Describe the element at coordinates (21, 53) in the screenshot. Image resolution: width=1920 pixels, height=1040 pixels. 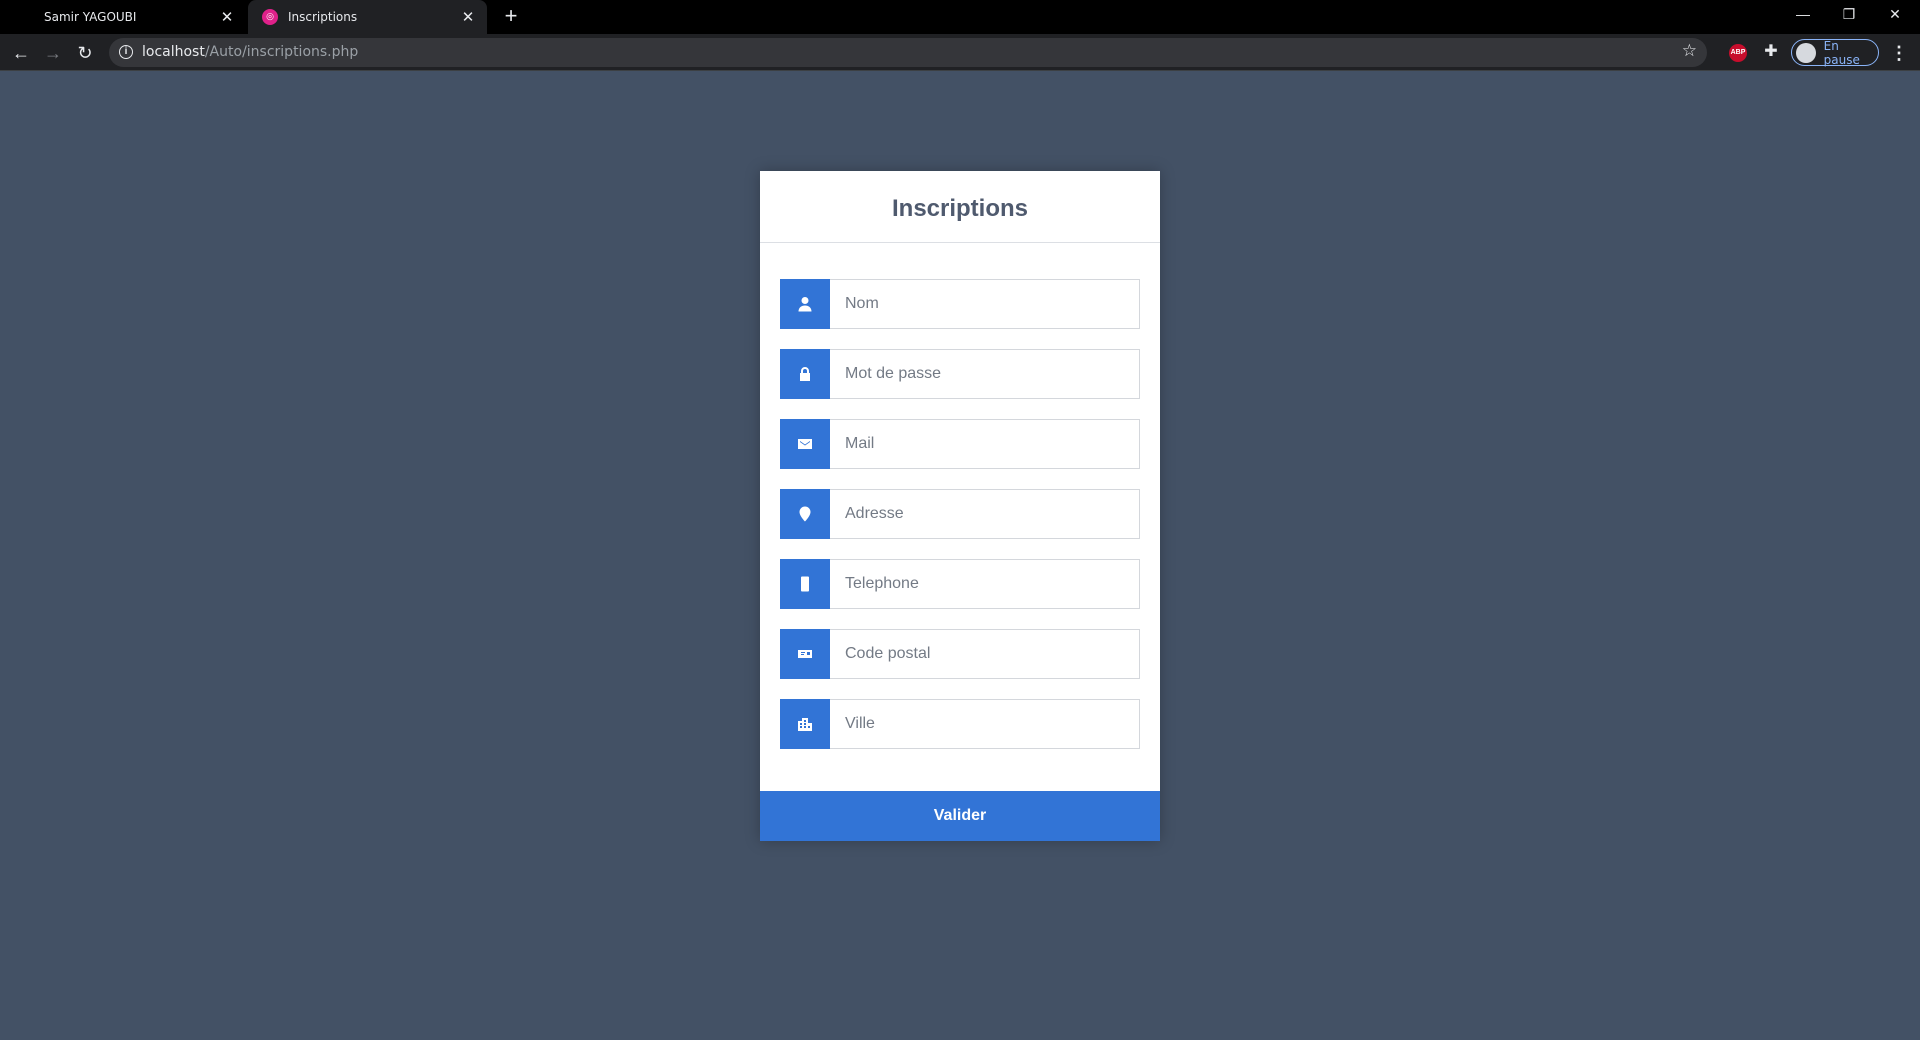
I see `back-arrow-icon: ←` at that location.